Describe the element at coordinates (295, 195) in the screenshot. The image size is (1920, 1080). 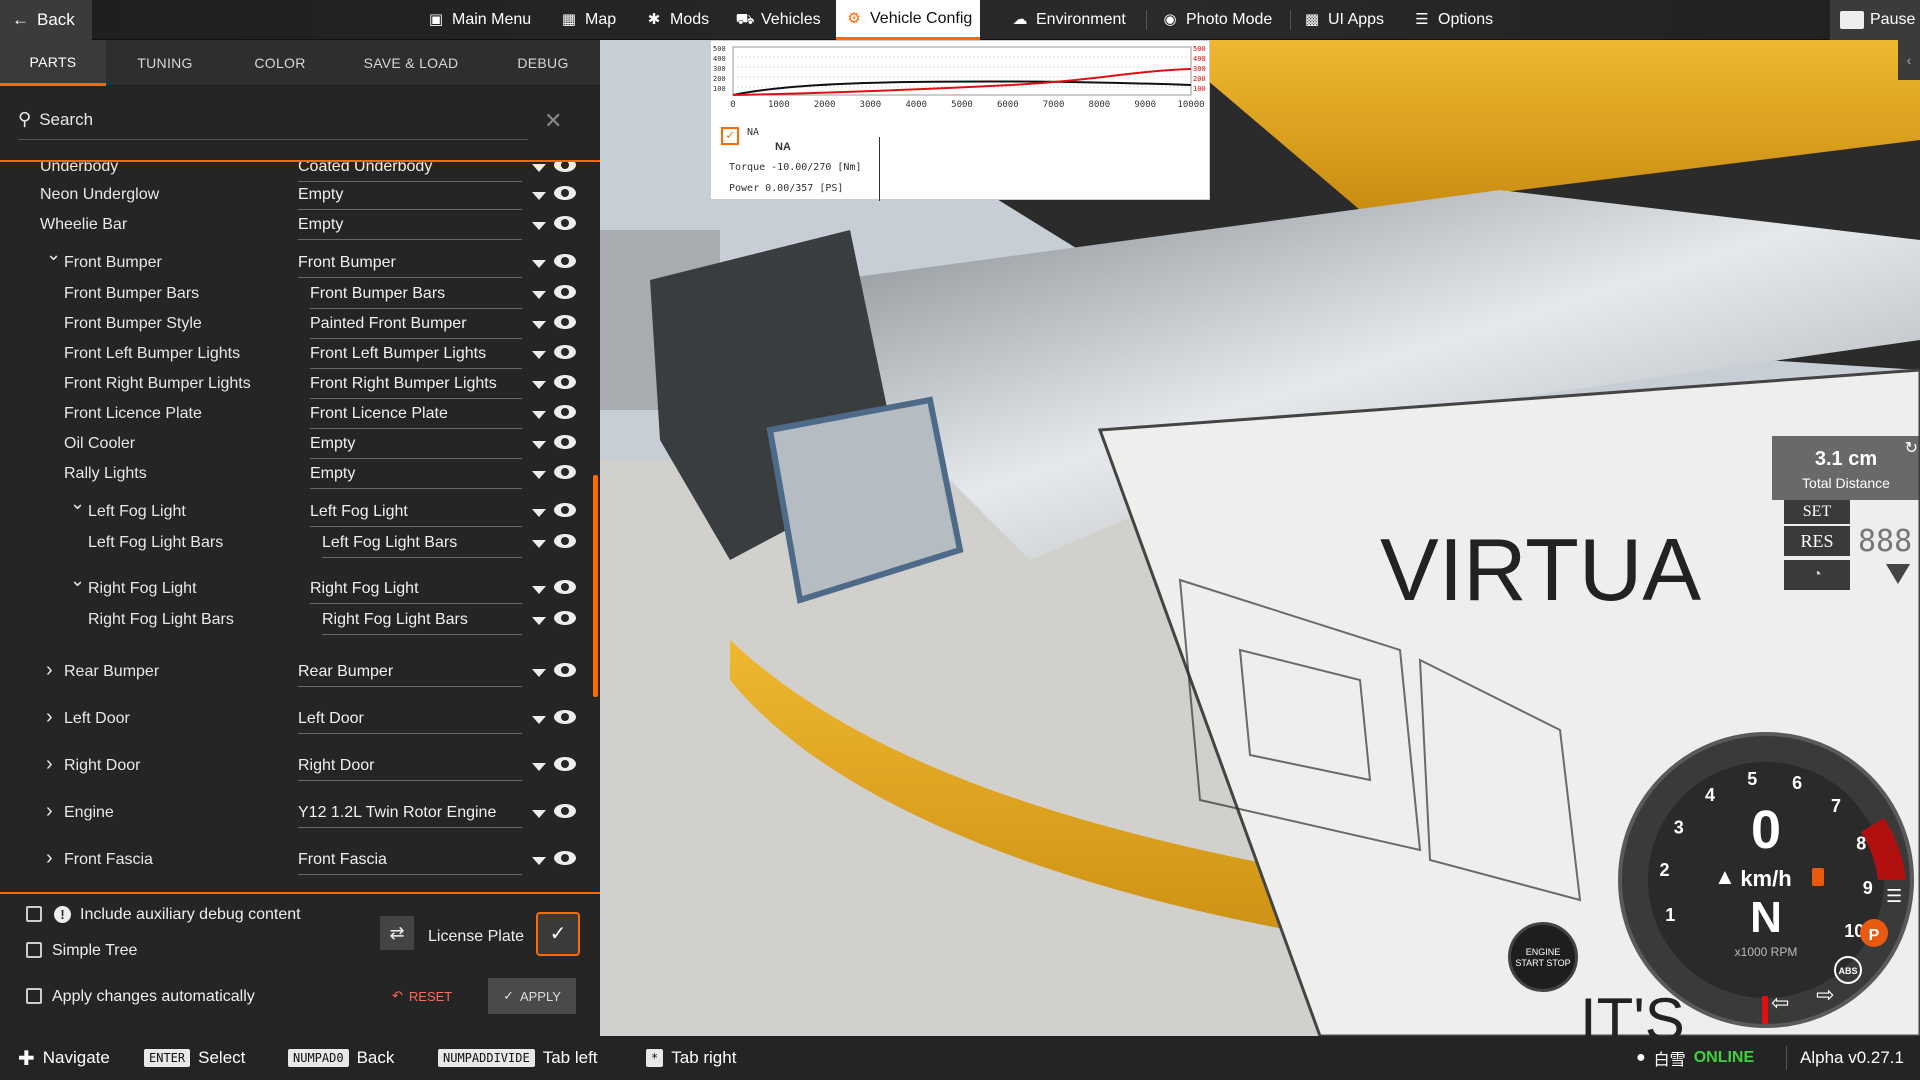
I see `part-row: Neon Underglow Empty` at that location.